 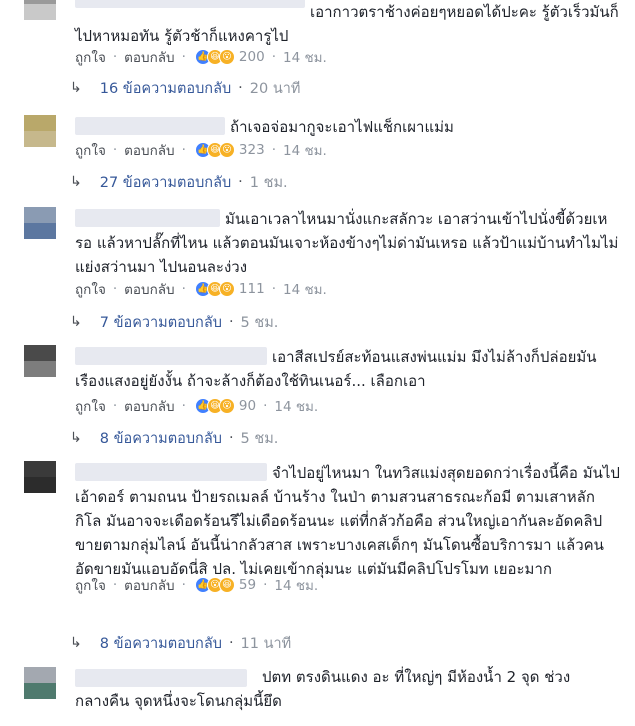 What do you see at coordinates (226, 585) in the screenshot?
I see `haha-reaction-icon: 😆` at bounding box center [226, 585].